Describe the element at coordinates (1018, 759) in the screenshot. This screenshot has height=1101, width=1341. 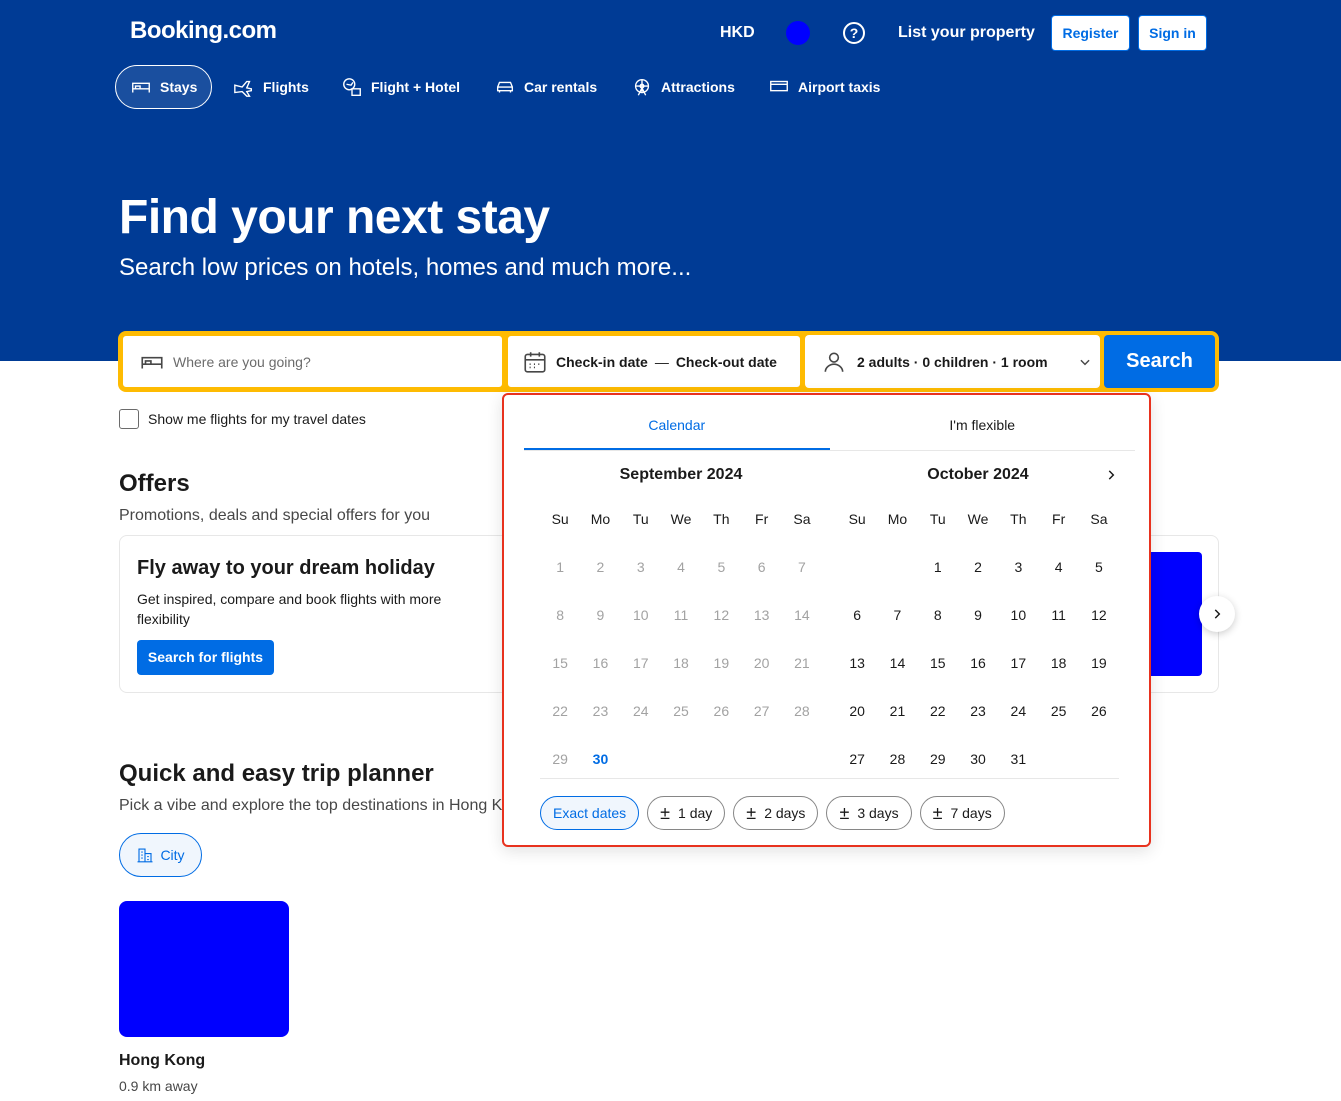
I see `calendar-day: 31` at that location.